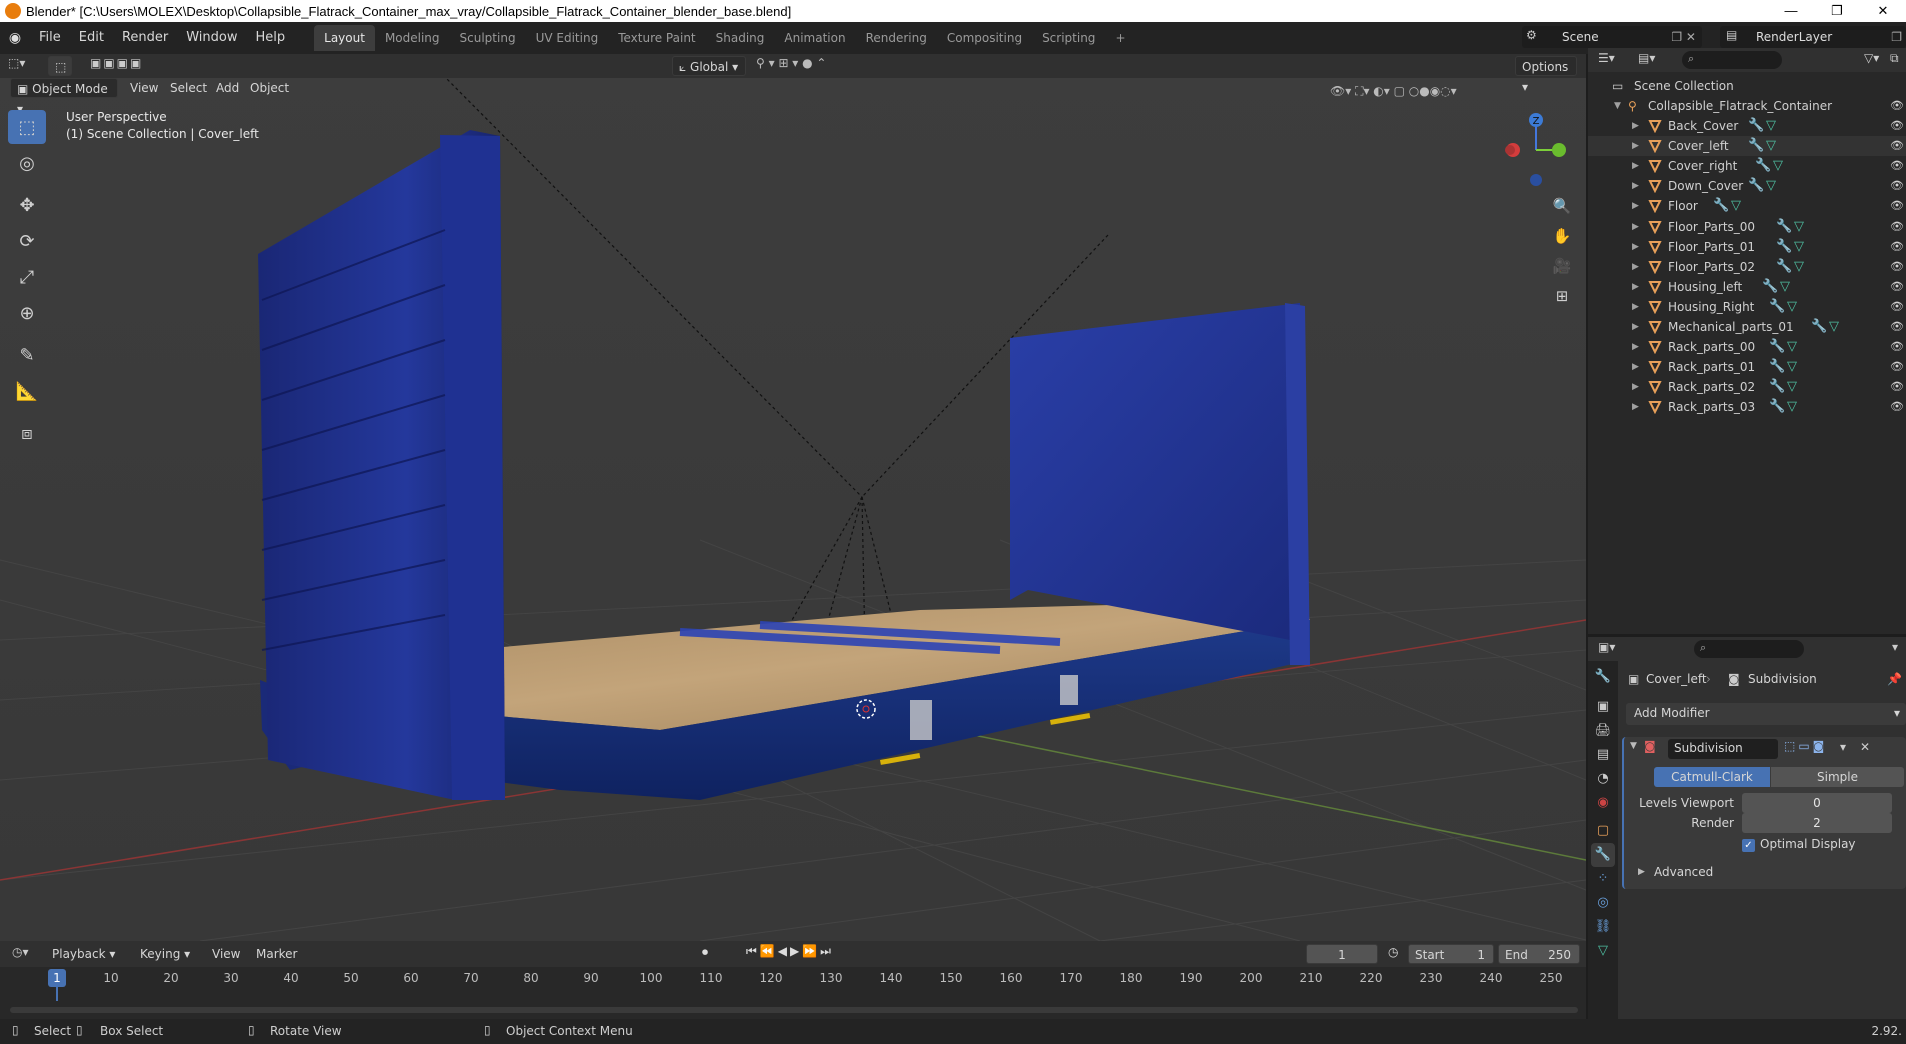  Describe the element at coordinates (1603, 803) in the screenshot. I see `world-tab-icon: ◉` at that location.